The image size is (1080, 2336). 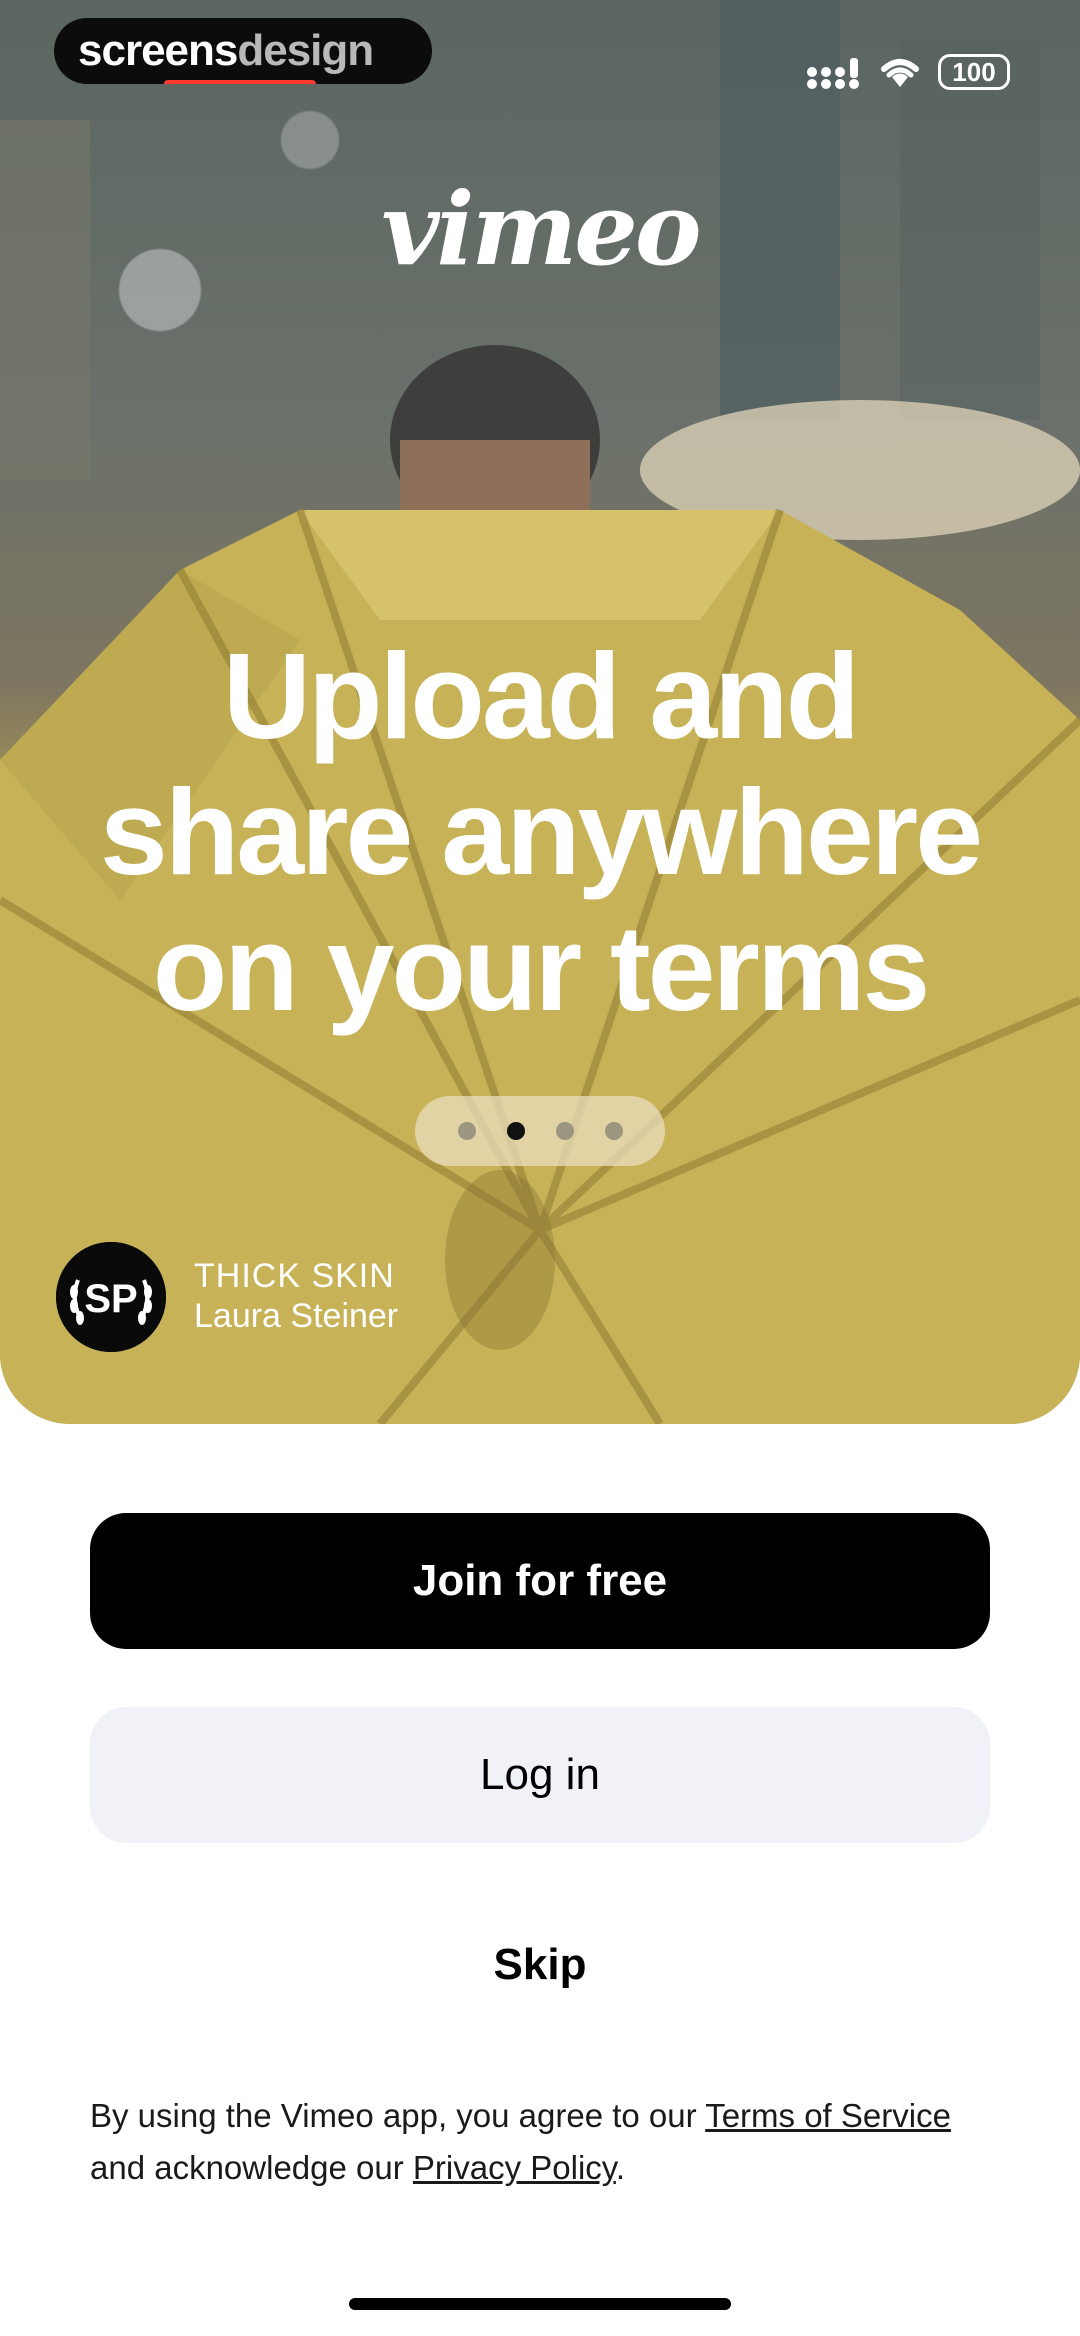 I want to click on headline-line-1: Upload and, so click(x=541, y=696).